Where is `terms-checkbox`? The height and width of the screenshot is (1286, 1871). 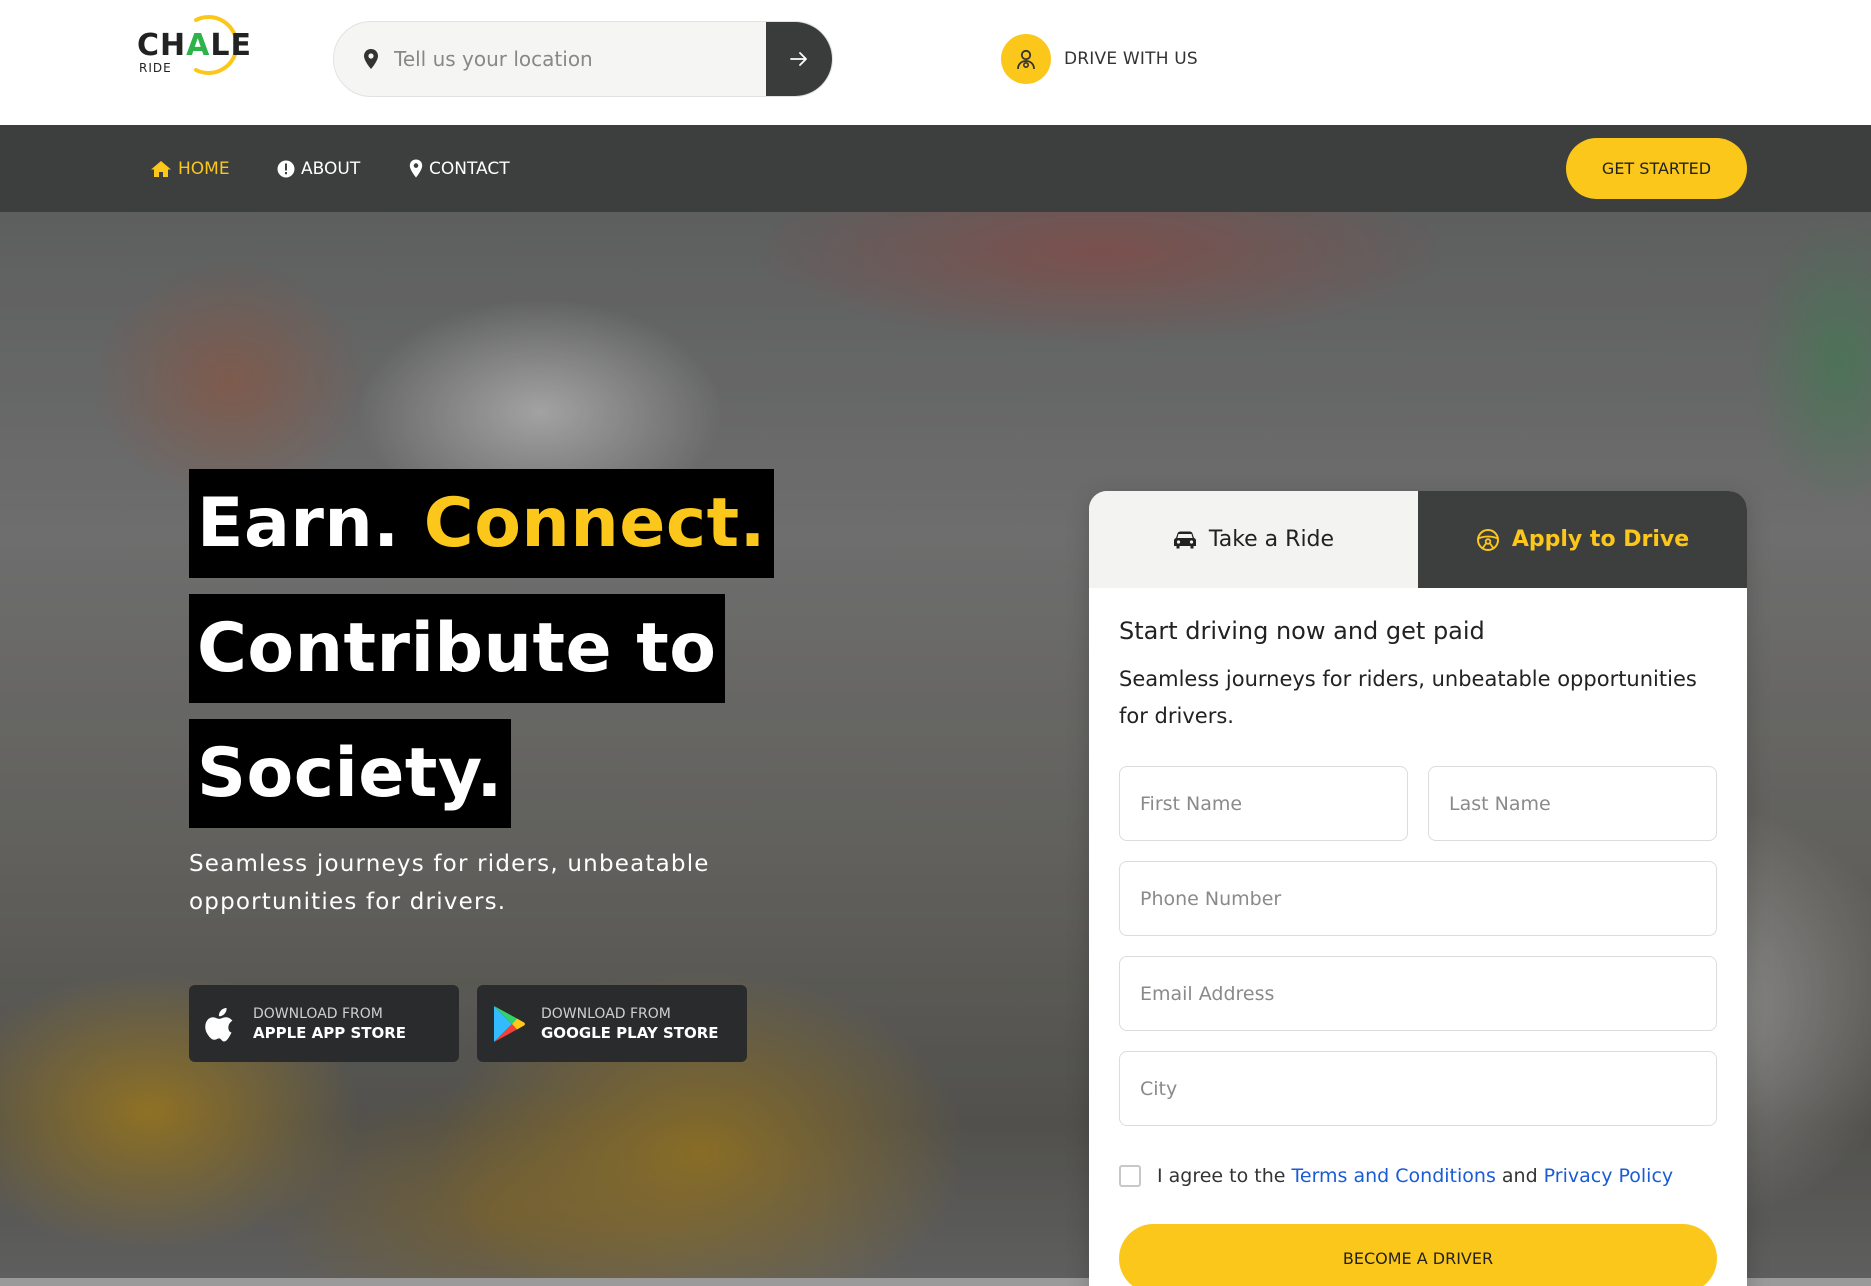 terms-checkbox is located at coordinates (1130, 1176).